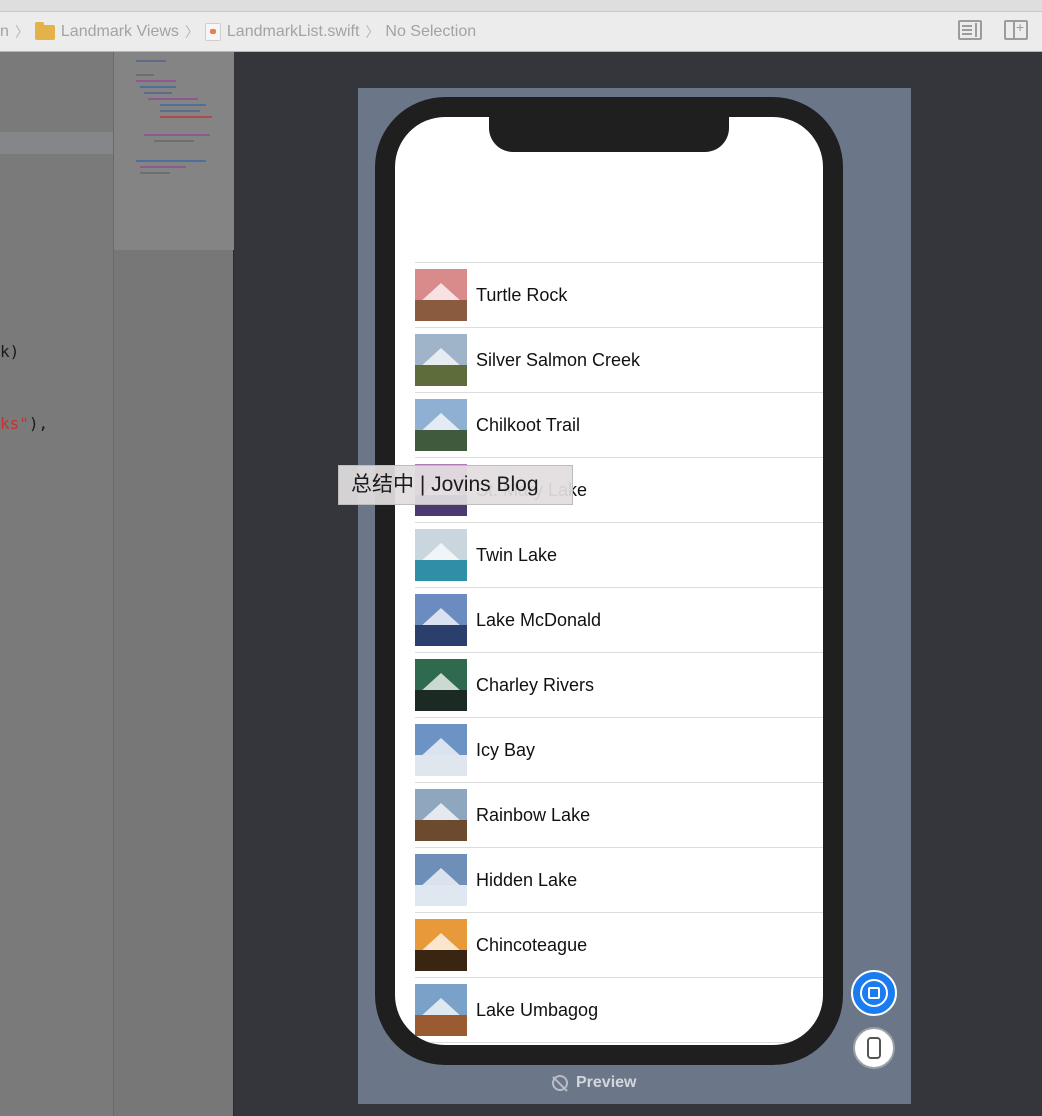  What do you see at coordinates (528, 425) in the screenshot?
I see `landmark-name: Chilkoot Trail` at bounding box center [528, 425].